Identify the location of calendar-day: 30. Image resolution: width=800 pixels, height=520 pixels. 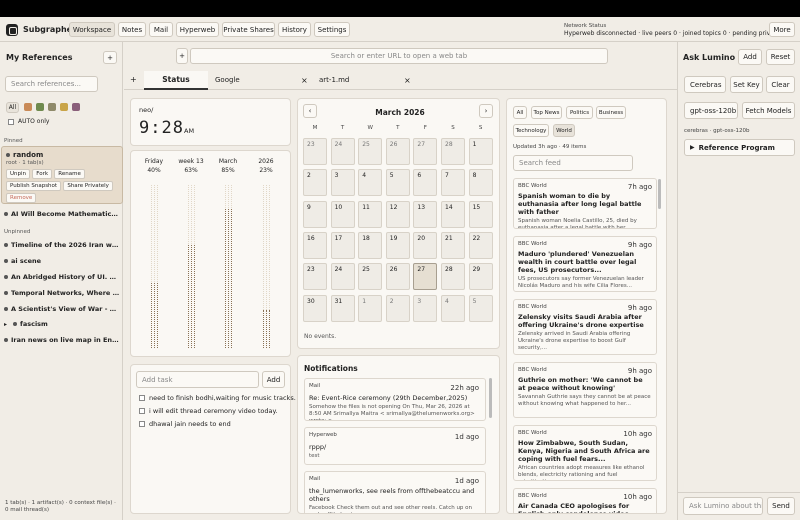
(315, 308).